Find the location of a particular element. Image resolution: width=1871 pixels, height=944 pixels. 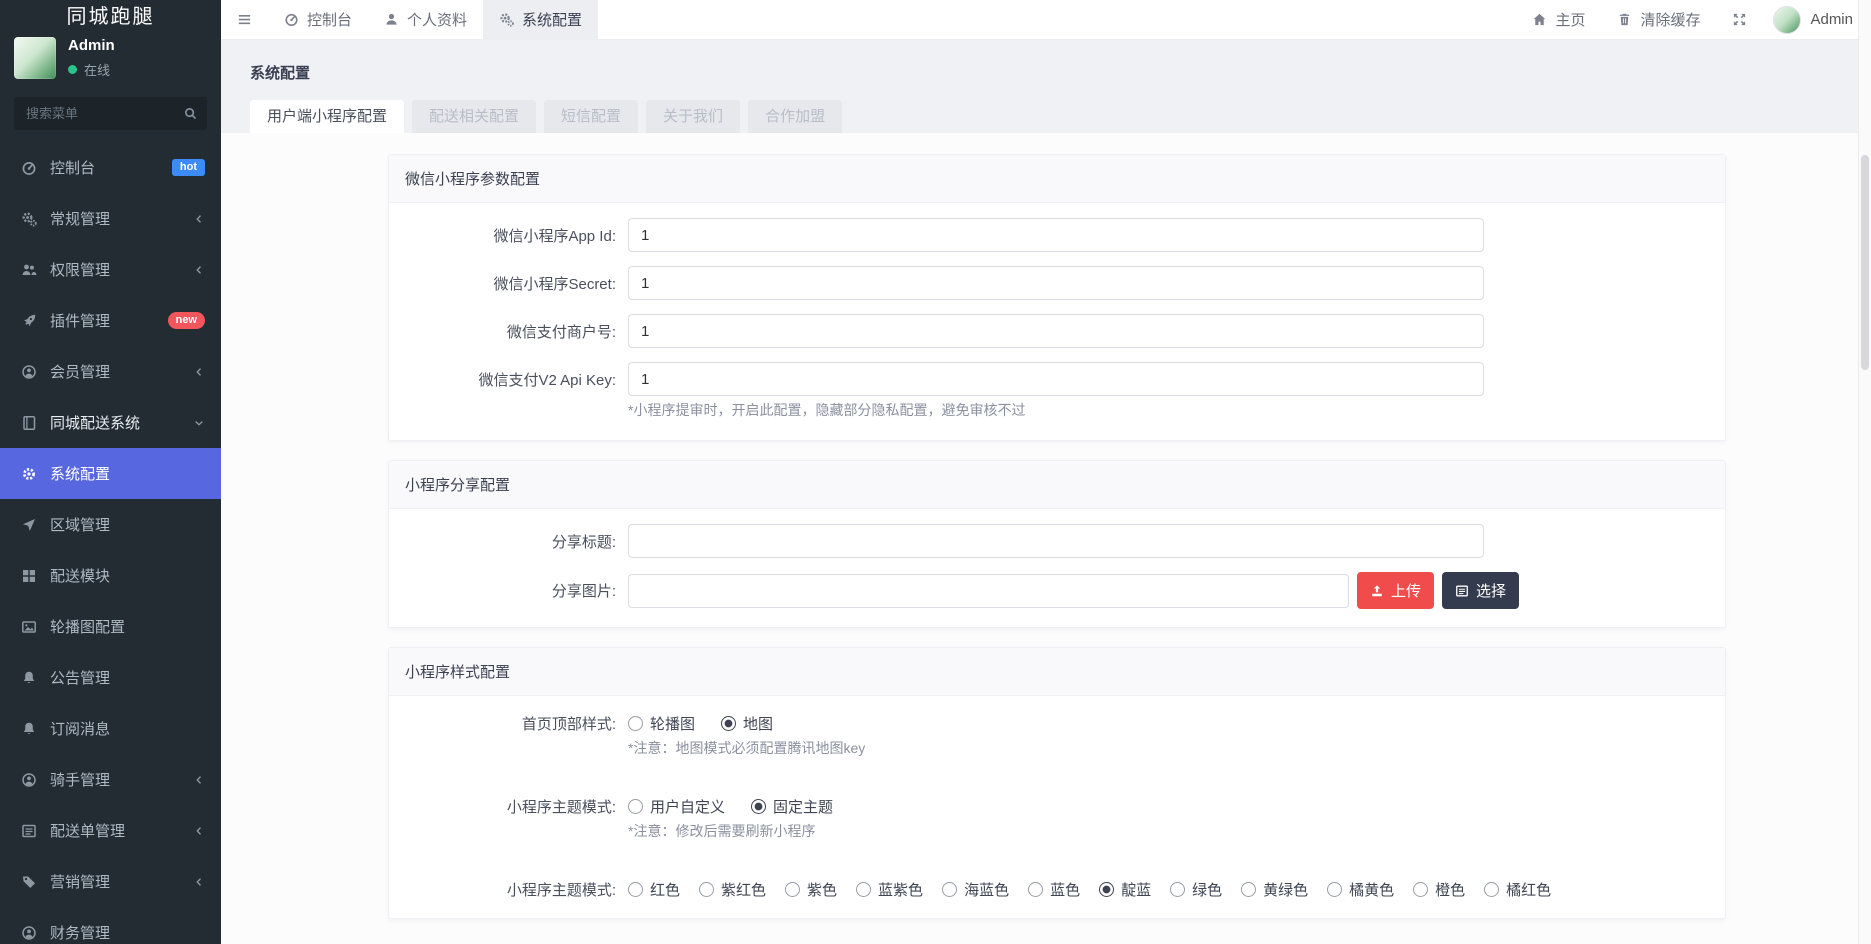

nav-tab-dashboard: 控制台 is located at coordinates (318, 19).